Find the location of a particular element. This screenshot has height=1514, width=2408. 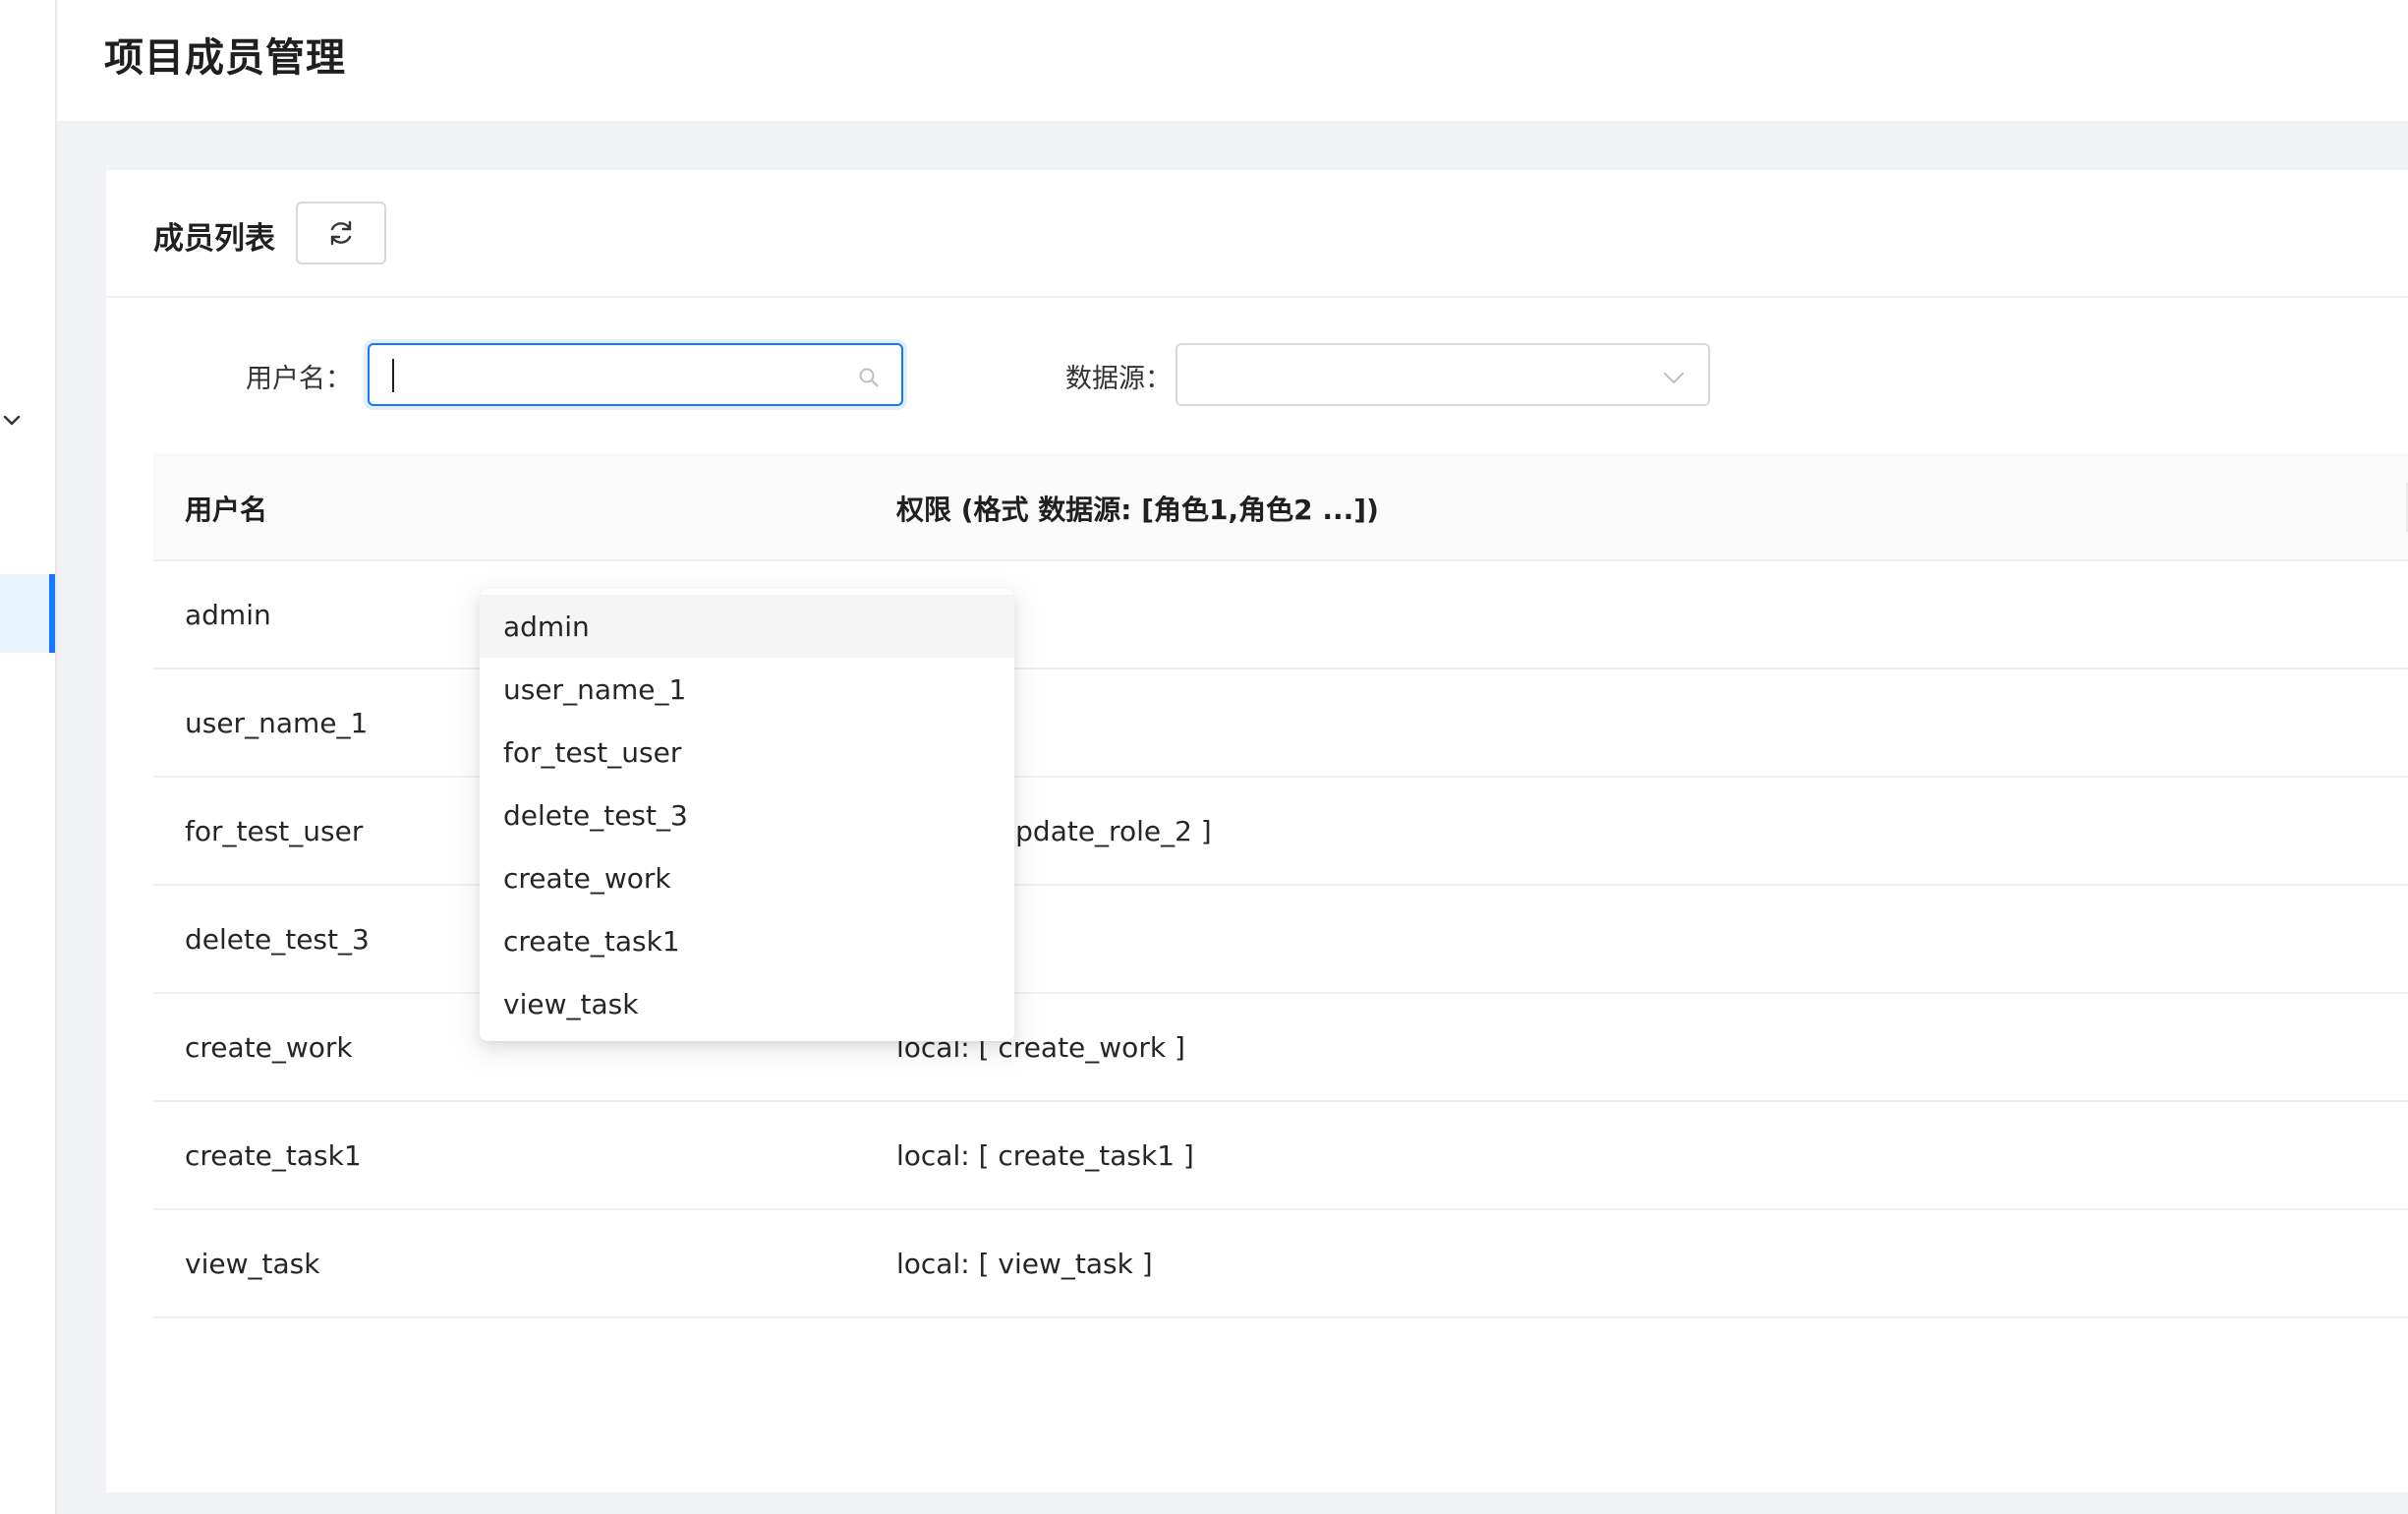

datasource-filter-label: 数据源： is located at coordinates (1118, 379).